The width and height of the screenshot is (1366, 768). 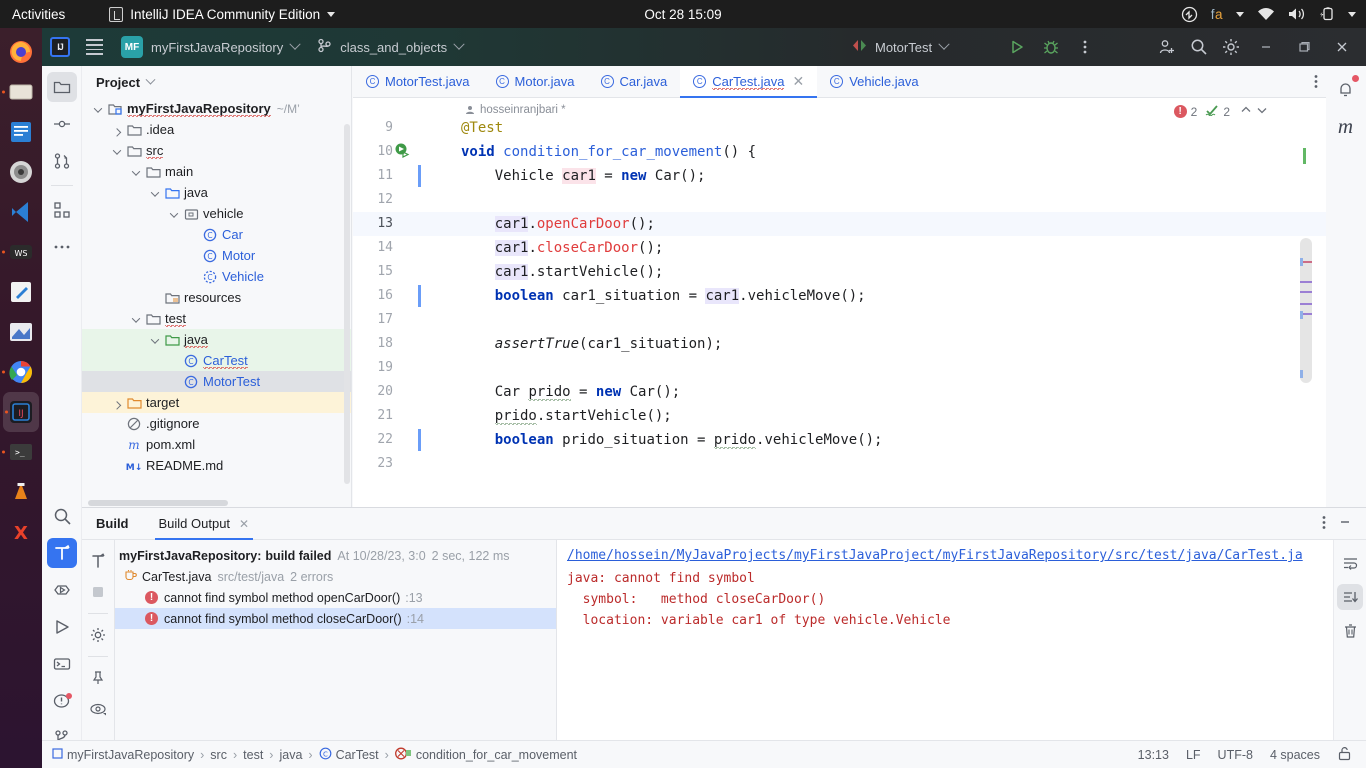 What do you see at coordinates (216, 444) in the screenshot?
I see `tree-item-pom-xml: m pom.xml` at bounding box center [216, 444].